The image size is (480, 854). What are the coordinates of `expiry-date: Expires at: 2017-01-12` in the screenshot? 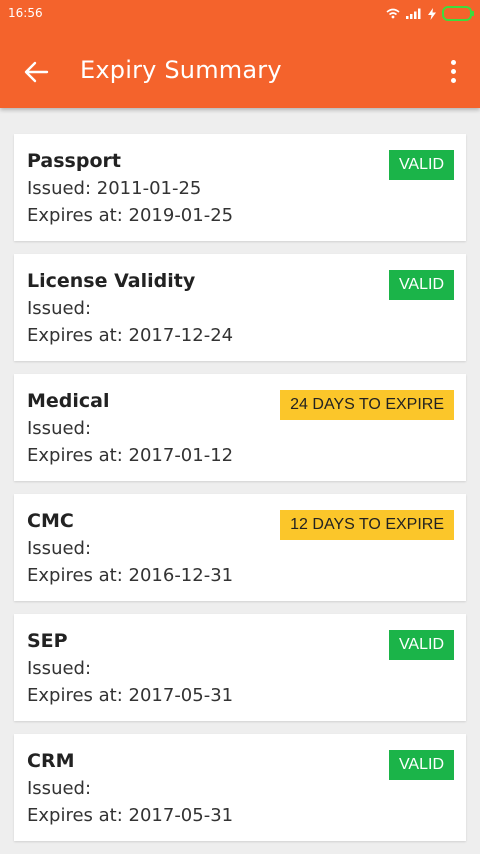 It's located at (130, 455).